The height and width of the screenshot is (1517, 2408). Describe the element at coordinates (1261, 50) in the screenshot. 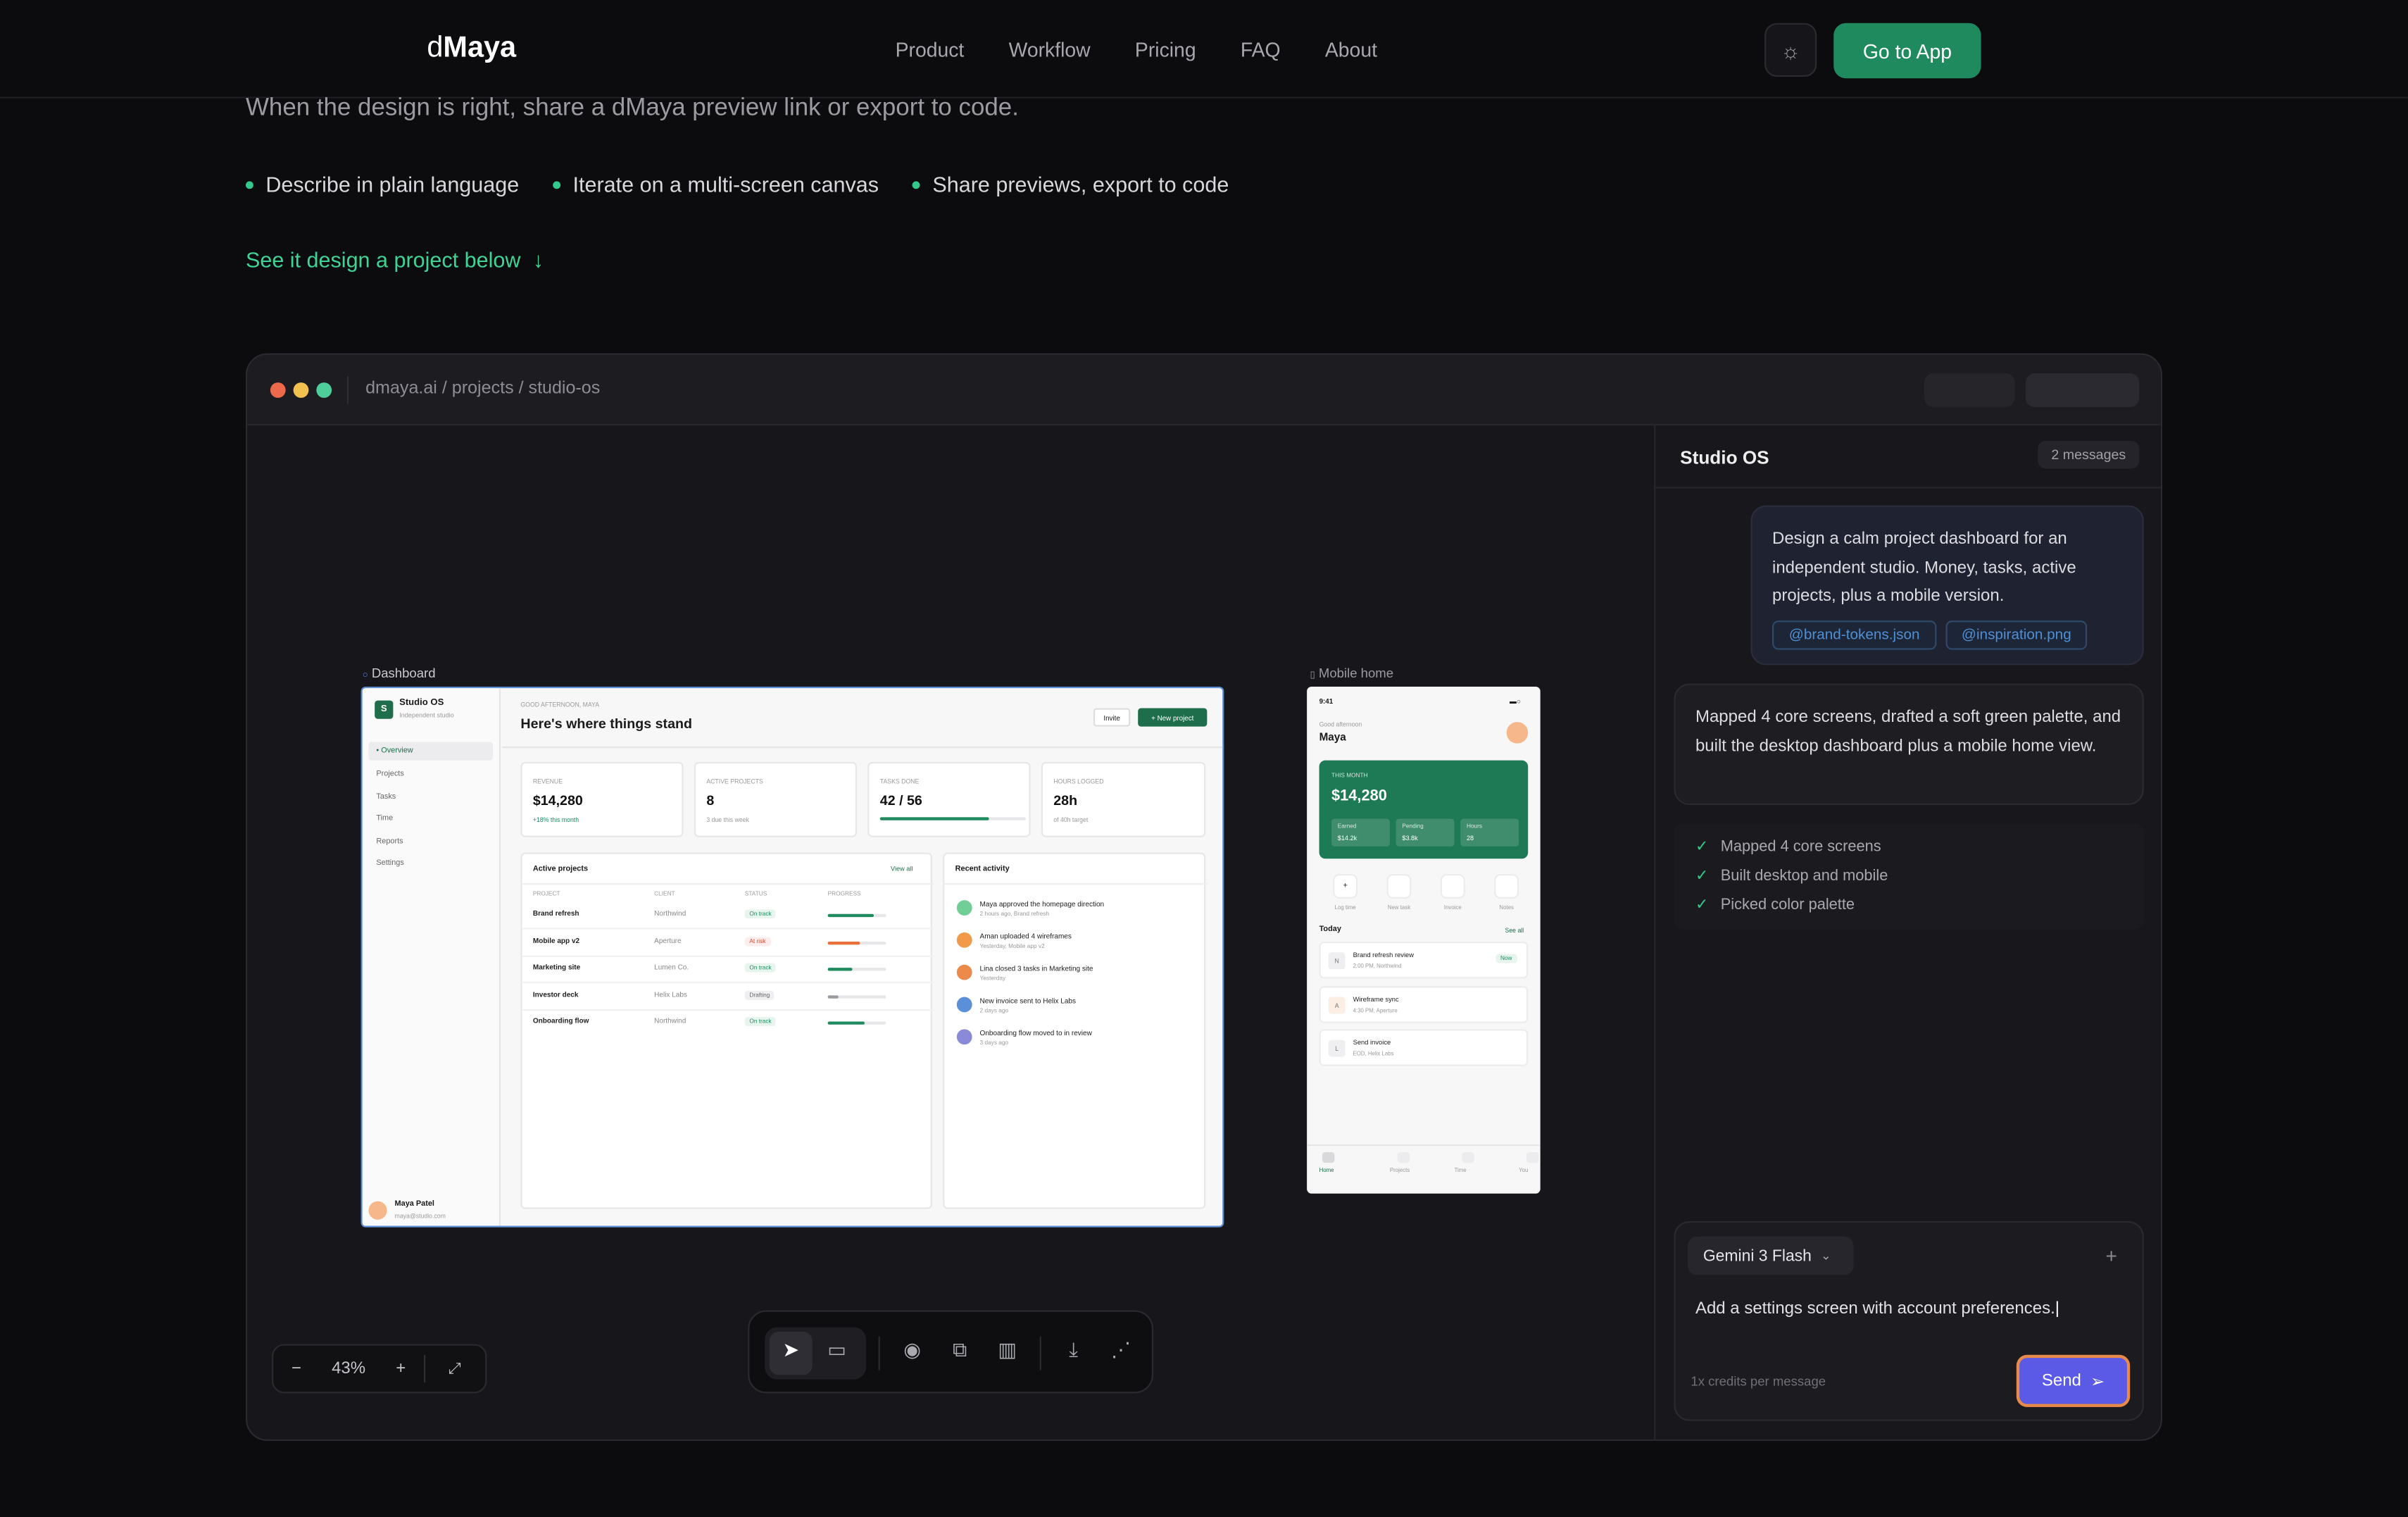

I see `nav-link-faq: FAQ` at that location.